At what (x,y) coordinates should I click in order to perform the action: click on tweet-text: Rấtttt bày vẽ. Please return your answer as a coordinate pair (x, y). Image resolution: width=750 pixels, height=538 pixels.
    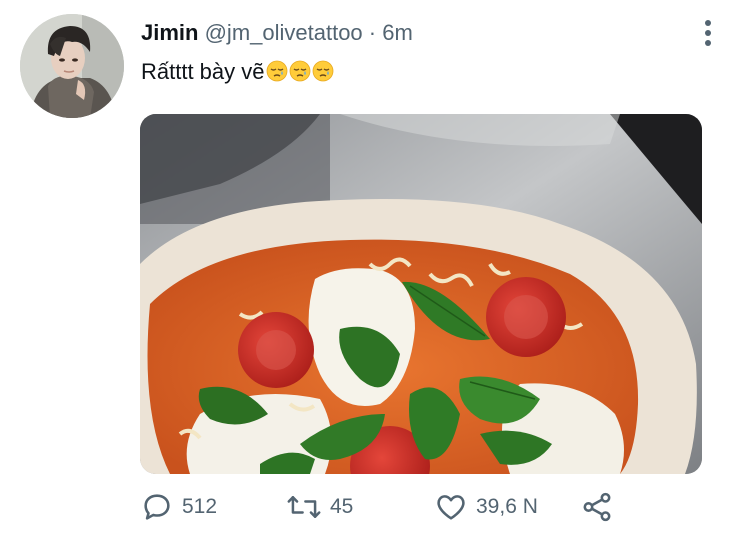
    Looking at the image, I should click on (237, 73).